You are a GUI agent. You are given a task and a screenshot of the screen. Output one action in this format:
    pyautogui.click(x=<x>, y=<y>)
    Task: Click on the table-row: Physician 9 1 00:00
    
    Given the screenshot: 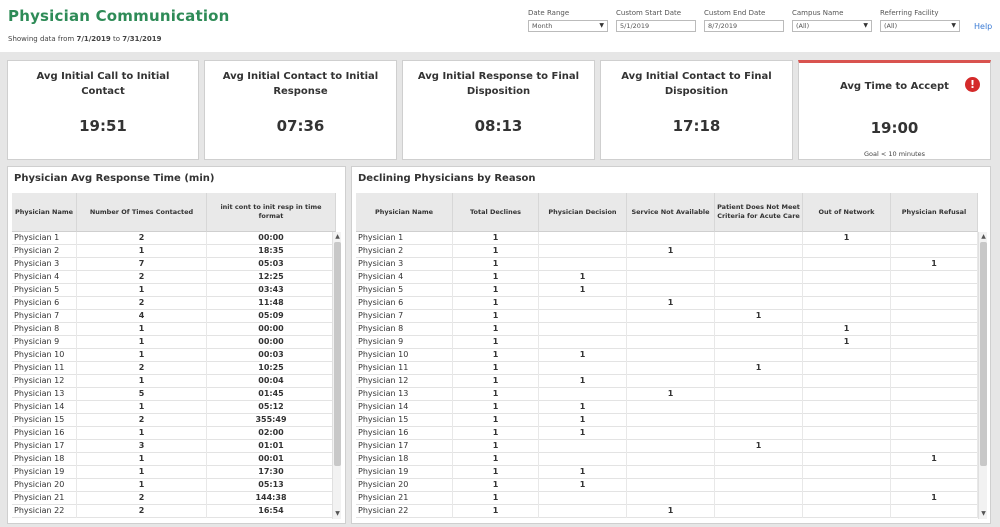 What is the action you would take?
    pyautogui.click(x=174, y=342)
    